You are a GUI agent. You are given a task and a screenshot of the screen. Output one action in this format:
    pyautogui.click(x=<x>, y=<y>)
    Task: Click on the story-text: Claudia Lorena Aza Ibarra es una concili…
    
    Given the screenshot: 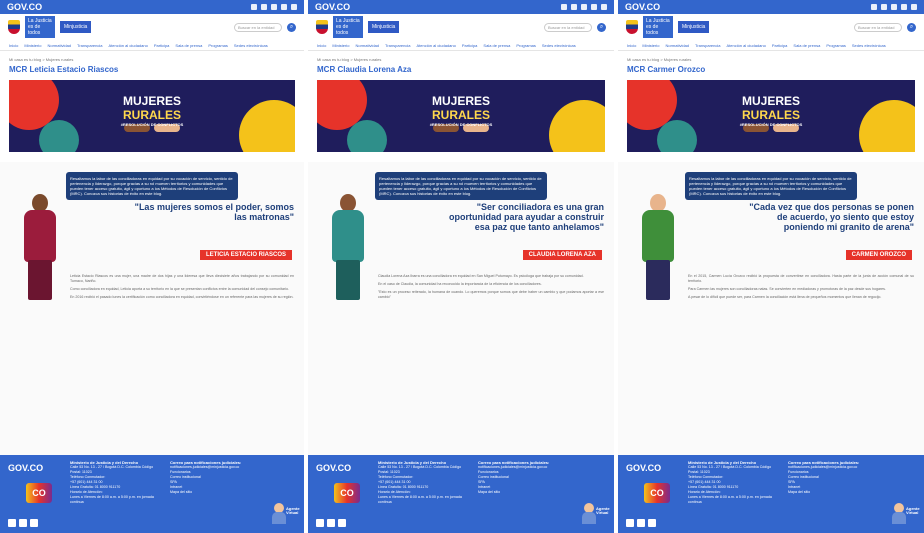 What is the action you would take?
    pyautogui.click(x=491, y=359)
    